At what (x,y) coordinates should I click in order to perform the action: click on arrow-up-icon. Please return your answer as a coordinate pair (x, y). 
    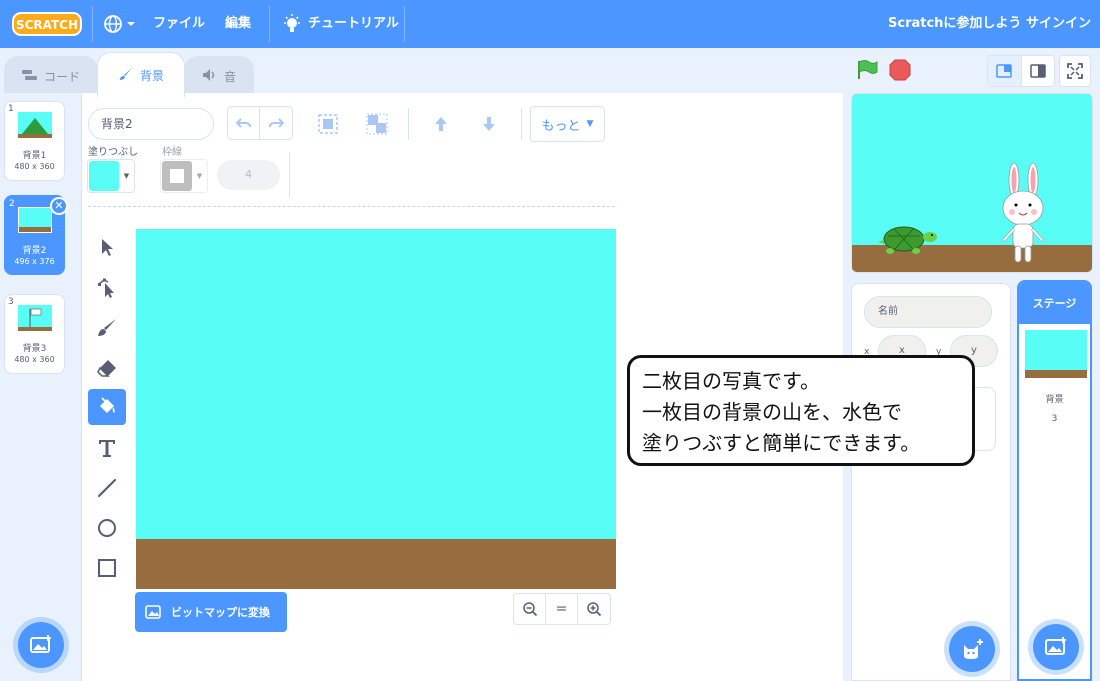
    Looking at the image, I should click on (441, 124).